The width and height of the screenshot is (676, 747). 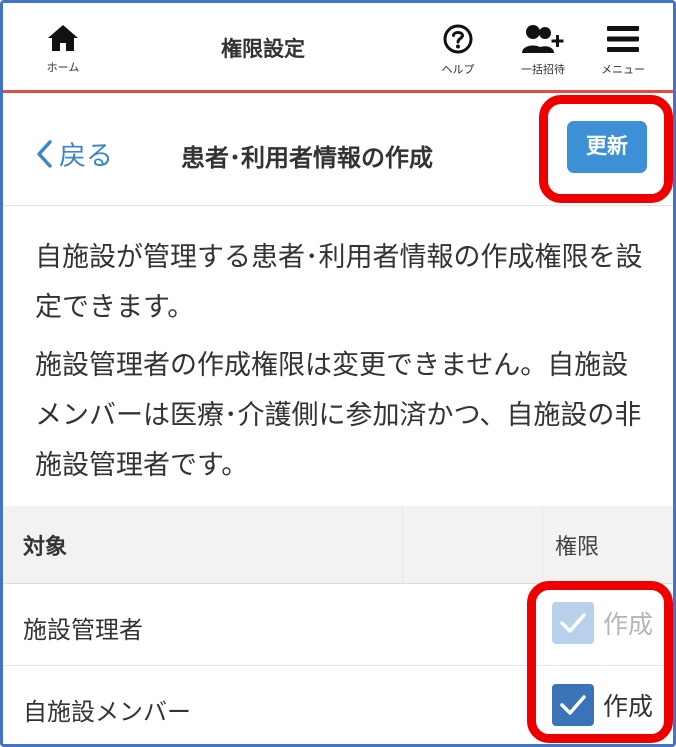 I want to click on help-circle-icon, so click(x=458, y=39).